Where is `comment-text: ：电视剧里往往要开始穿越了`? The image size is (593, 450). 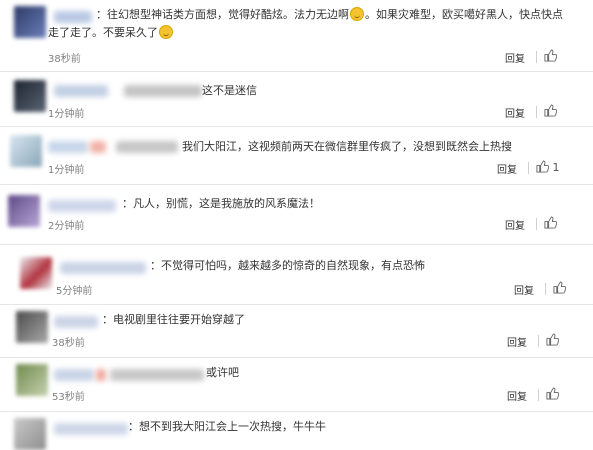
comment-text: ：电视剧里往往要开始穿越了 is located at coordinates (173, 319).